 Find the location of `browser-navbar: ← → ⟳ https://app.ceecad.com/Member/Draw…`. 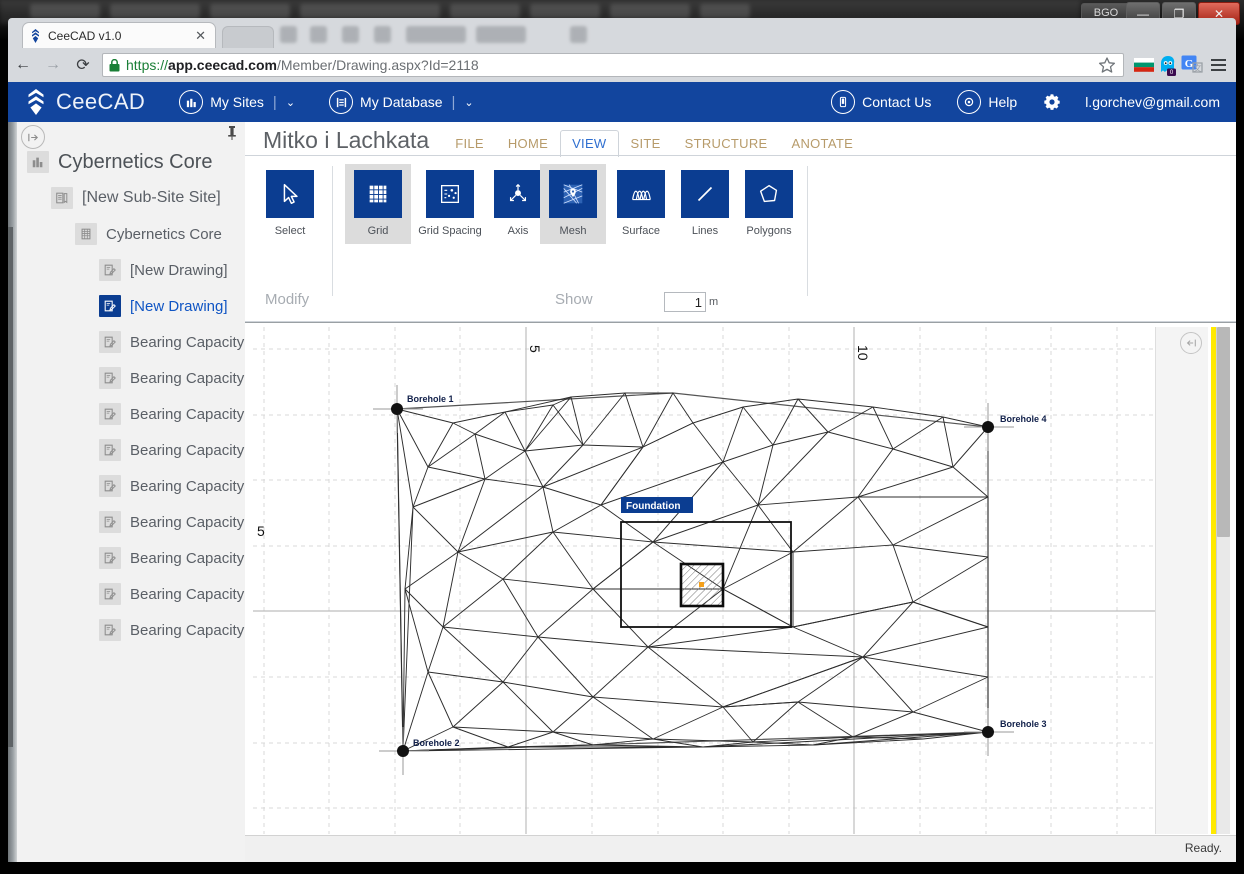

browser-navbar: ← → ⟳ https://app.ceecad.com/Member/Draw… is located at coordinates (622, 65).